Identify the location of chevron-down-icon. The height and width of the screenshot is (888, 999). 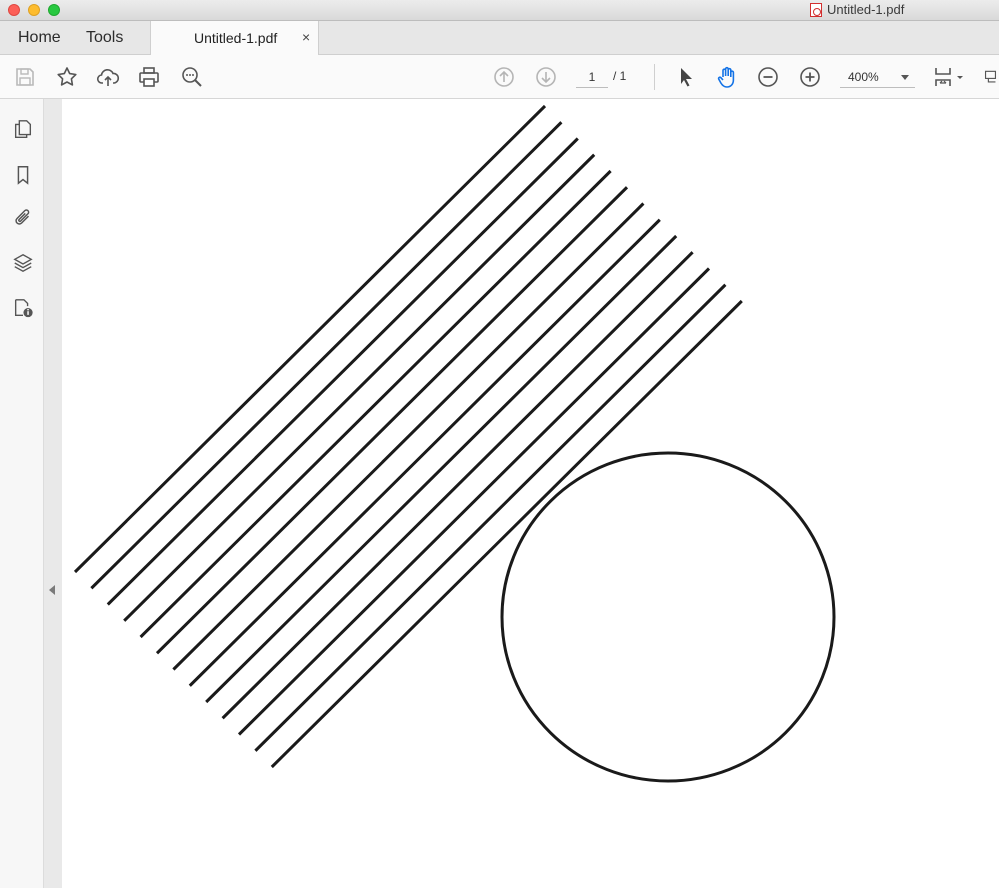
(905, 77).